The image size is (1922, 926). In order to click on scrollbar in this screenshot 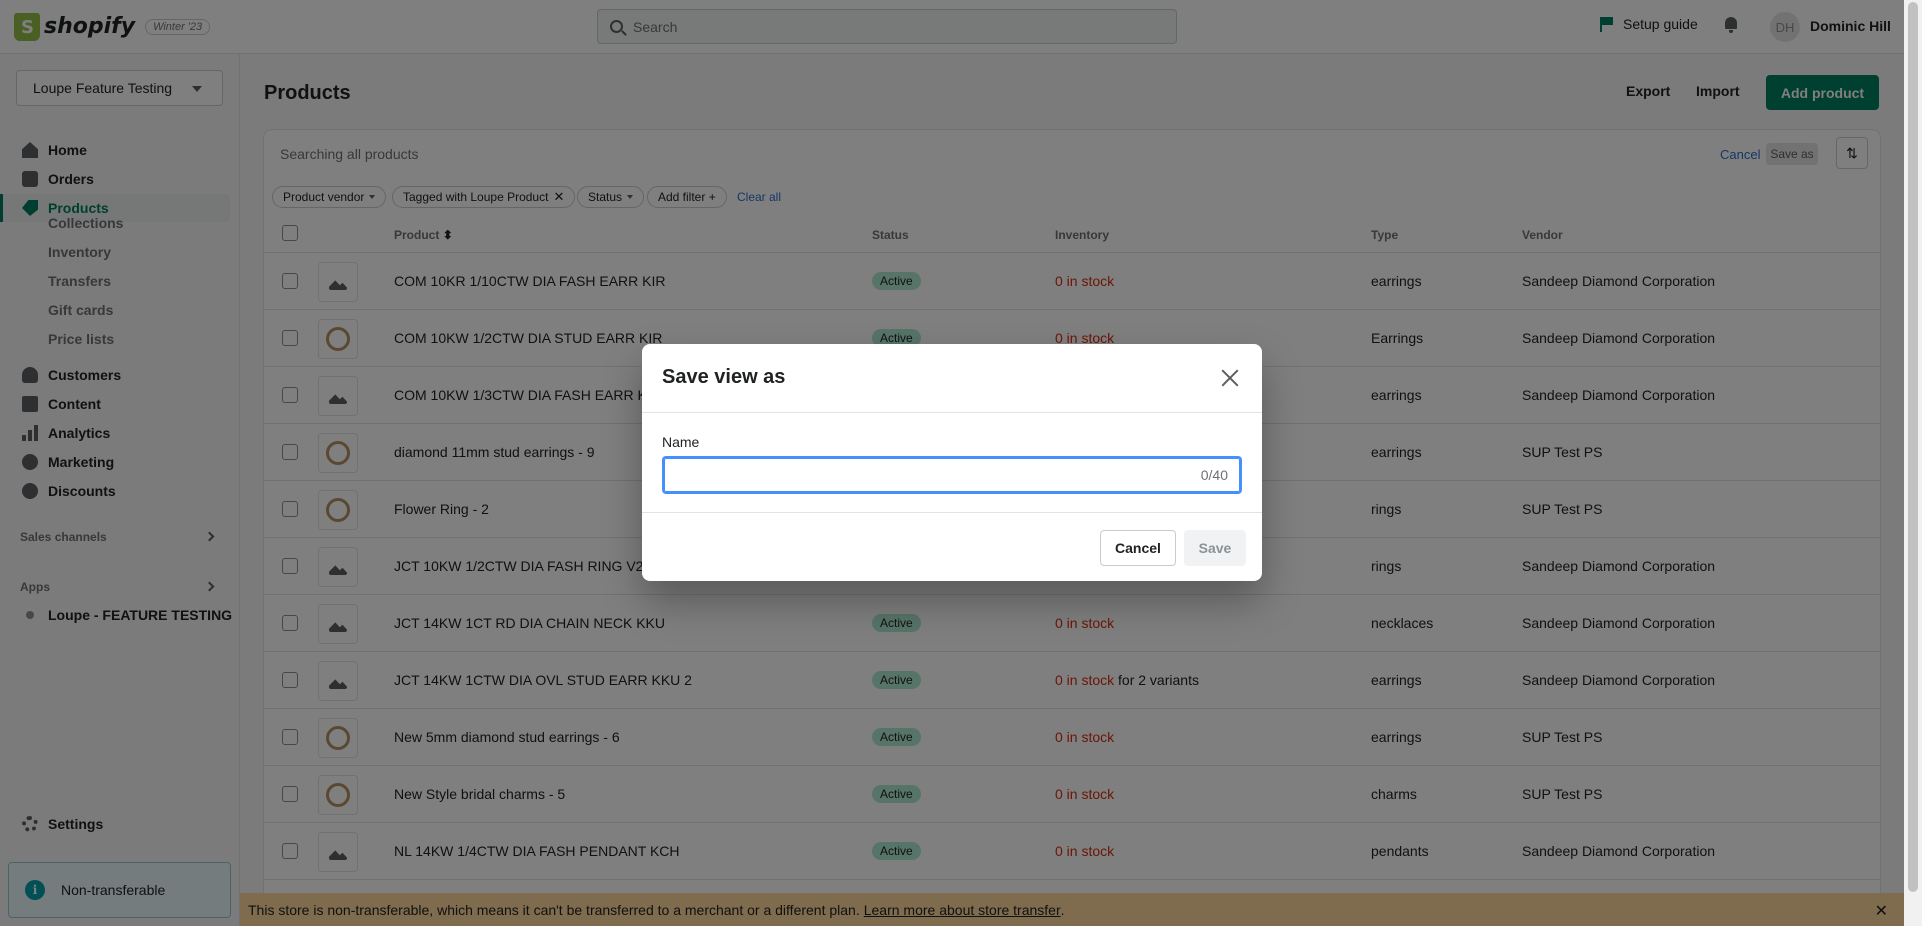, I will do `click(1913, 463)`.